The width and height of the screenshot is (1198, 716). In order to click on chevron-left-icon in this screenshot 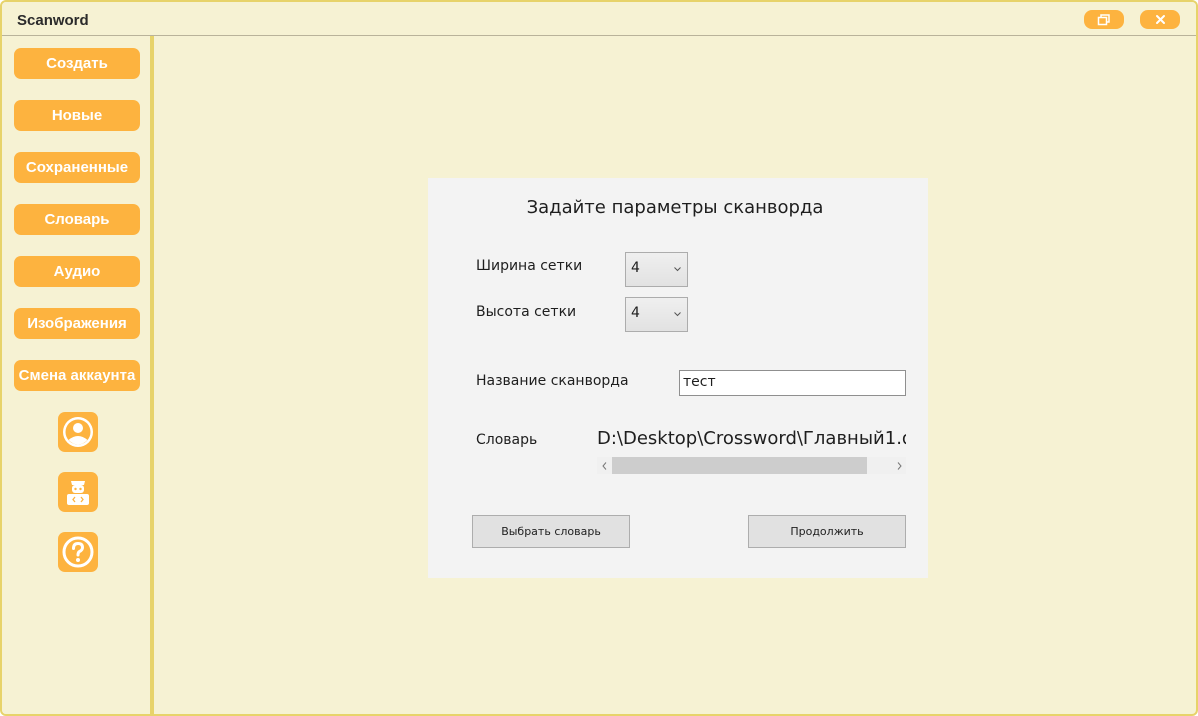, I will do `click(603, 465)`.